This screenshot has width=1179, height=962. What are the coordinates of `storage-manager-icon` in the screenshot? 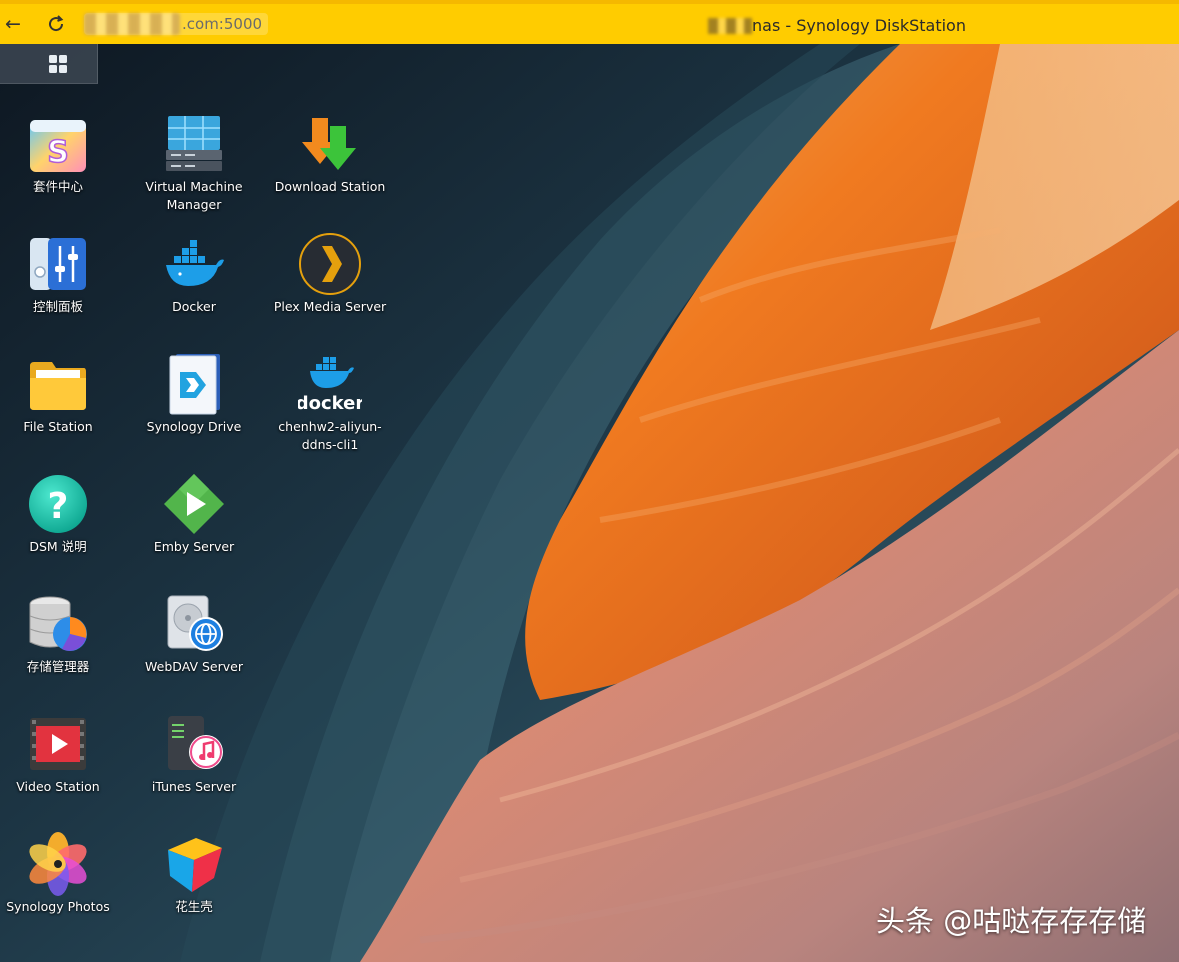 It's located at (58, 623).